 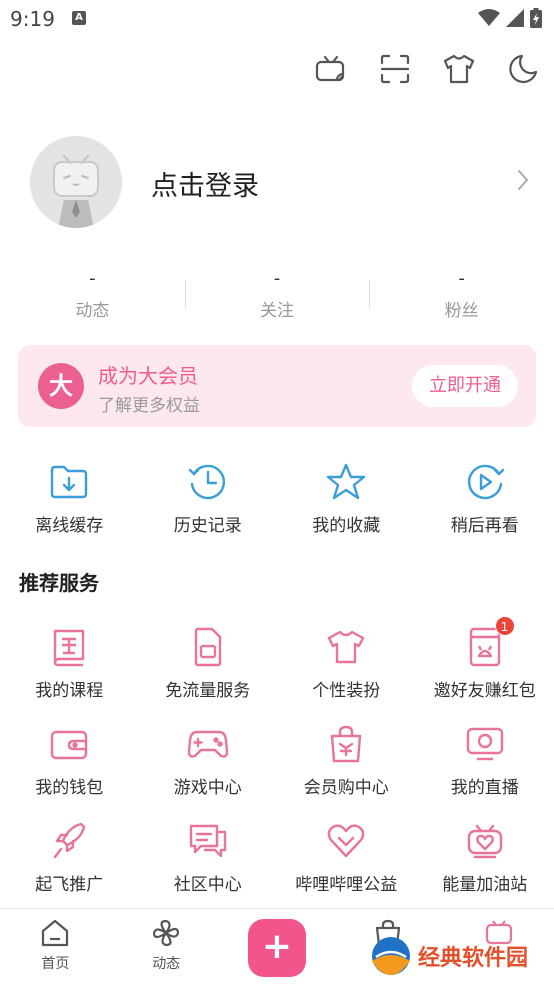 I want to click on default-avatar-icon, so click(x=76, y=191).